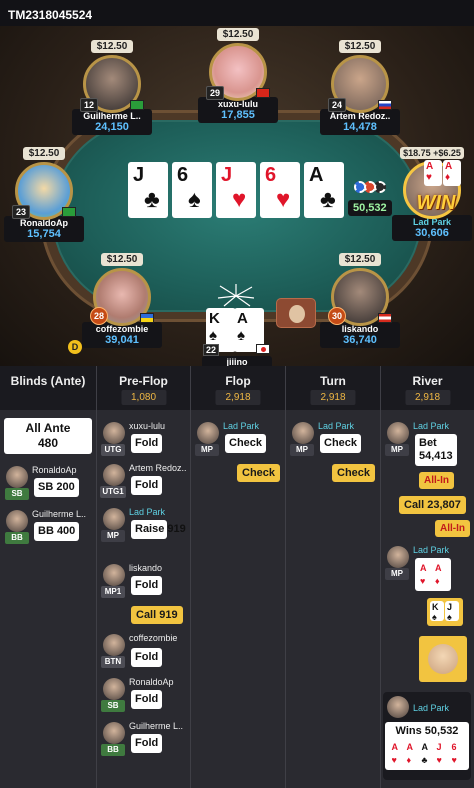  I want to click on player-stack: 36,740, so click(360, 340).